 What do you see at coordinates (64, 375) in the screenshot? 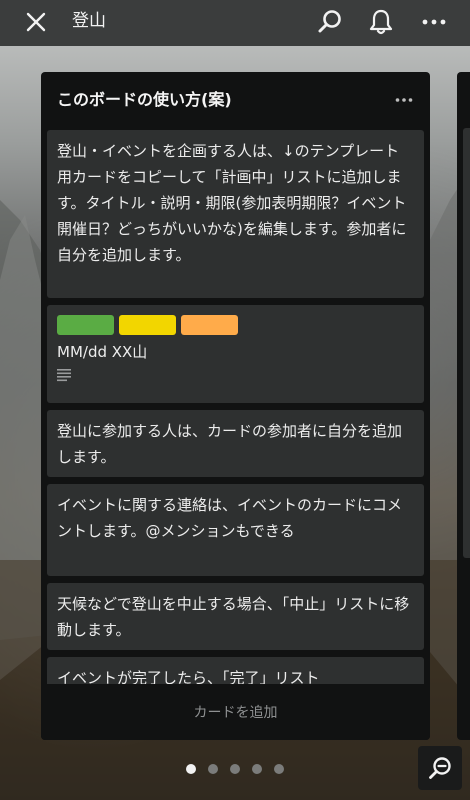
I see `description-icon` at bounding box center [64, 375].